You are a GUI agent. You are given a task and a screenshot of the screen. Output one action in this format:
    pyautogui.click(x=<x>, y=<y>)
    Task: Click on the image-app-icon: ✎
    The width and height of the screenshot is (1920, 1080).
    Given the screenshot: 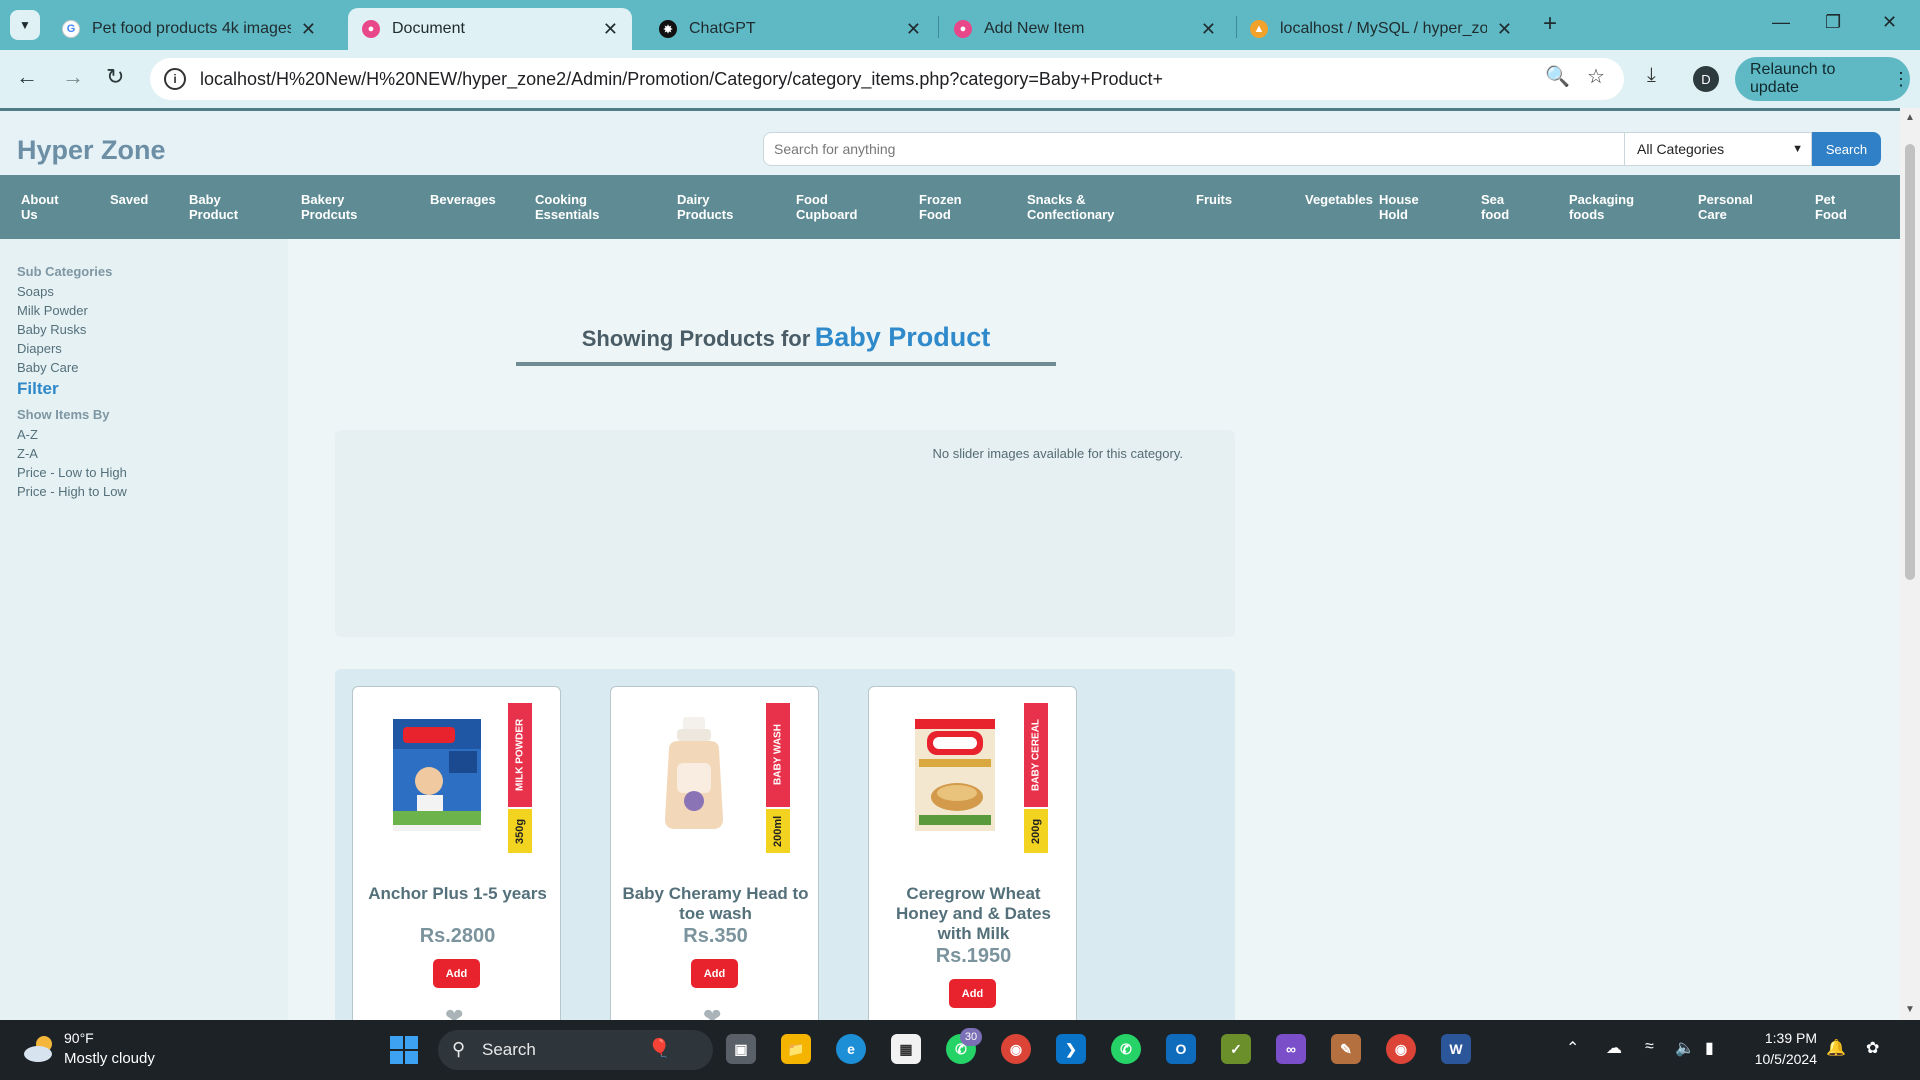 What is the action you would take?
    pyautogui.click(x=1346, y=1049)
    